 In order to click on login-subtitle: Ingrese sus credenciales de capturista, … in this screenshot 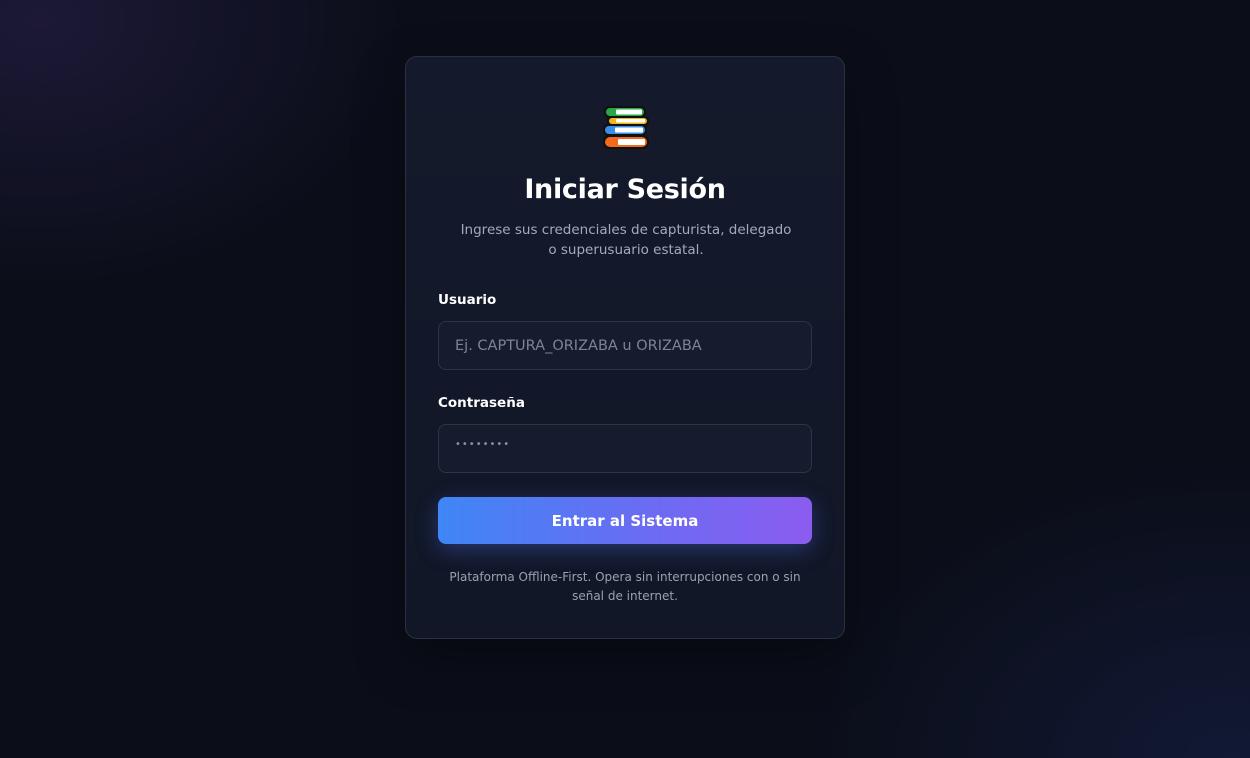, I will do `click(626, 240)`.